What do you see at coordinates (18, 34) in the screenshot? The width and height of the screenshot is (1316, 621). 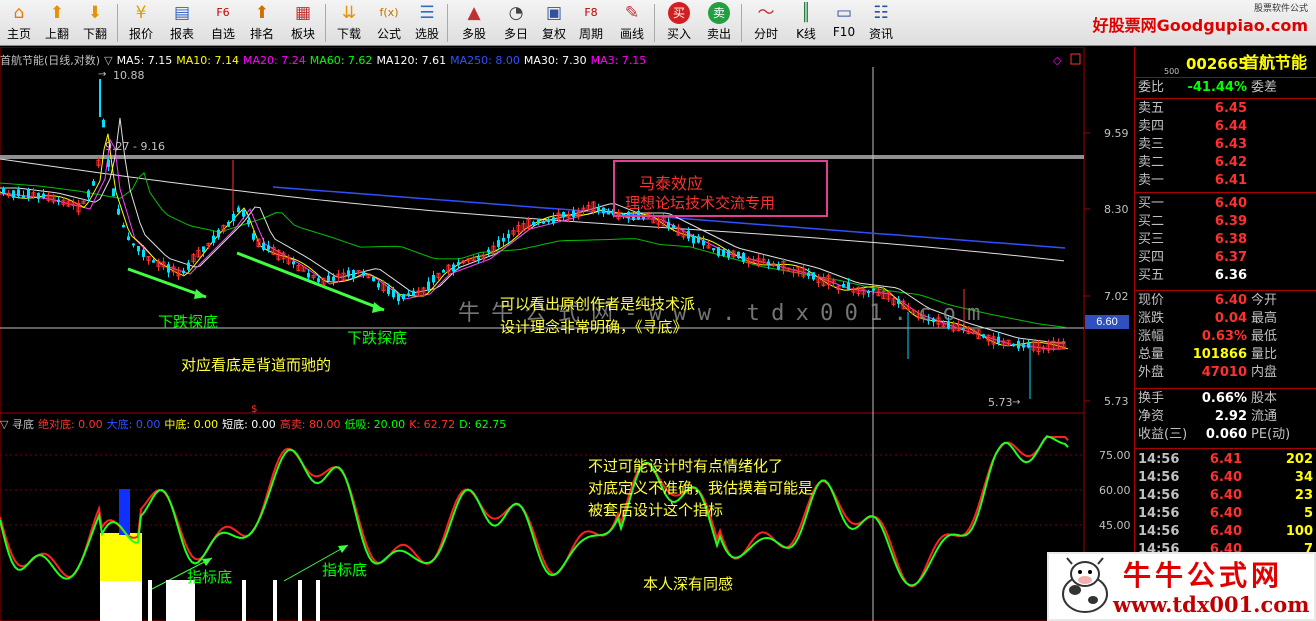 I see `toolbar-label: 主页` at bounding box center [18, 34].